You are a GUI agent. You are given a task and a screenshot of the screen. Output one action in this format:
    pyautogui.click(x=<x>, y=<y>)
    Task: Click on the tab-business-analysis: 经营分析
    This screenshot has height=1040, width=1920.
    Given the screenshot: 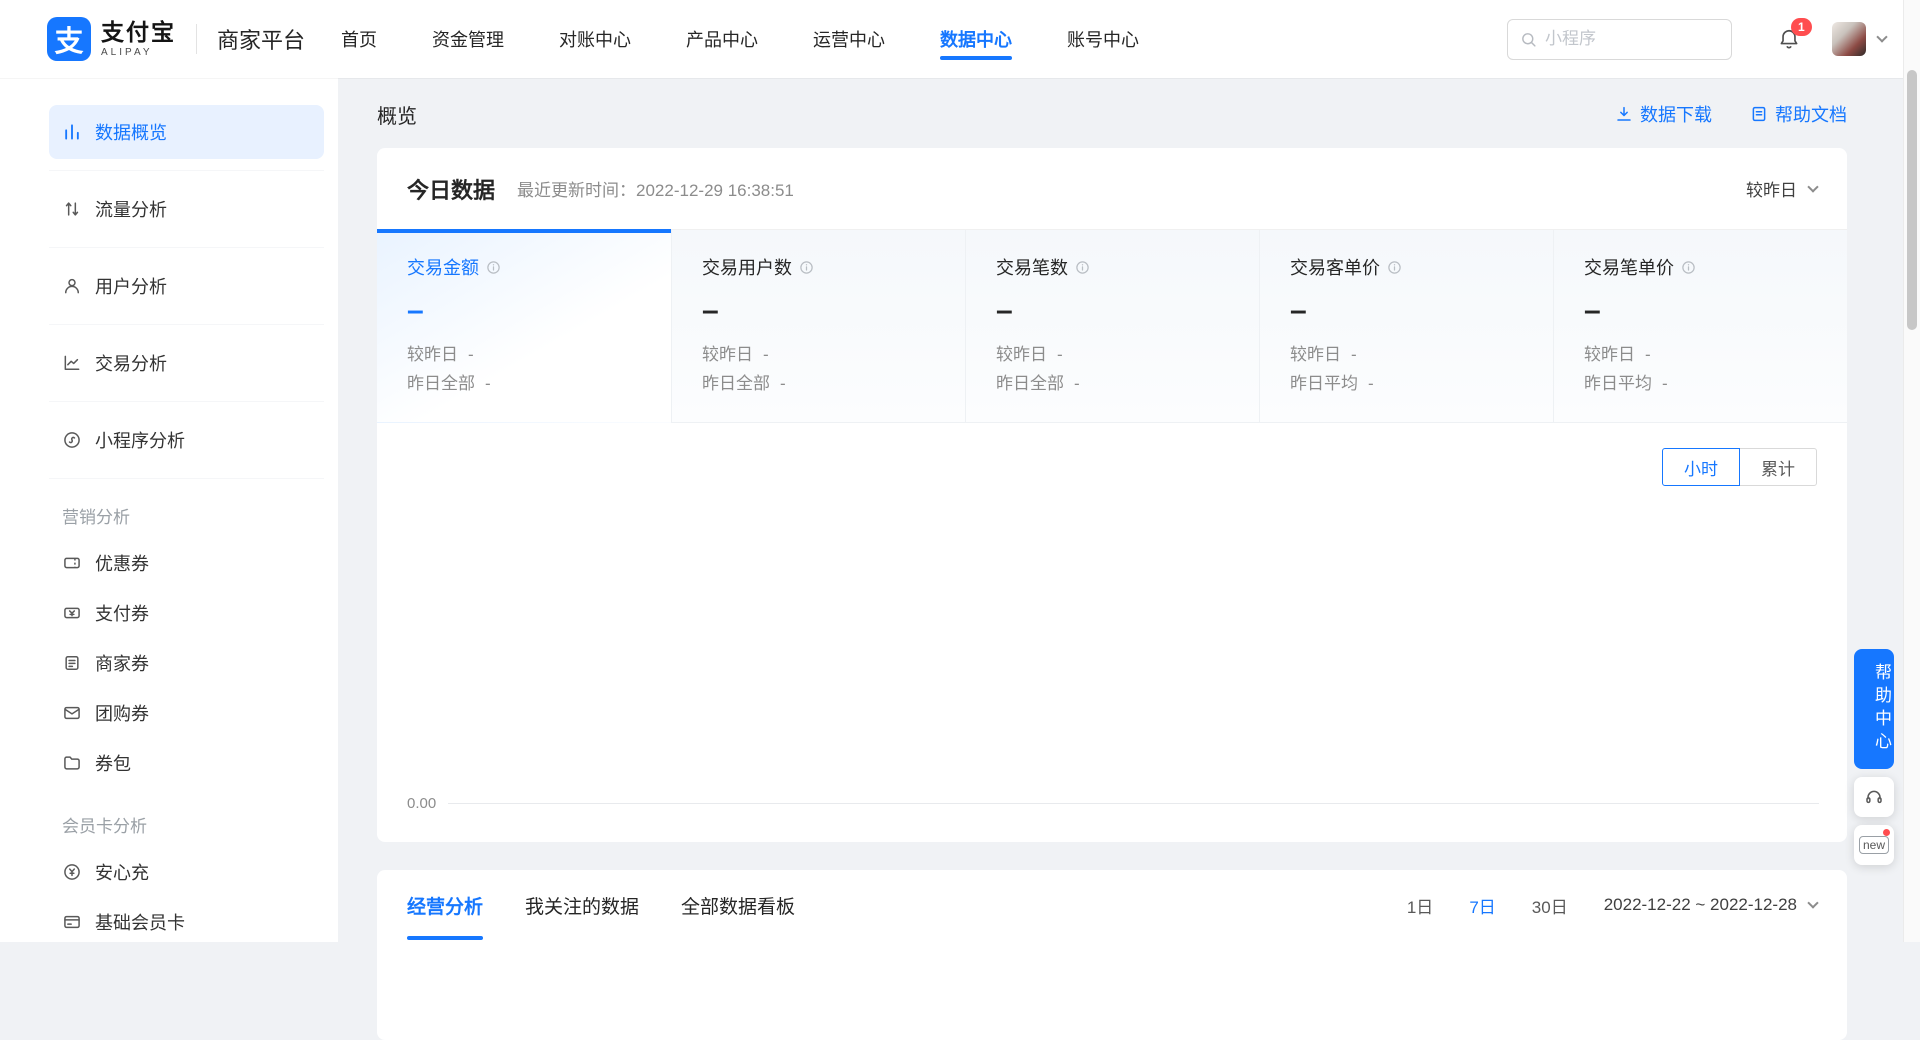 What is the action you would take?
    pyautogui.click(x=445, y=905)
    